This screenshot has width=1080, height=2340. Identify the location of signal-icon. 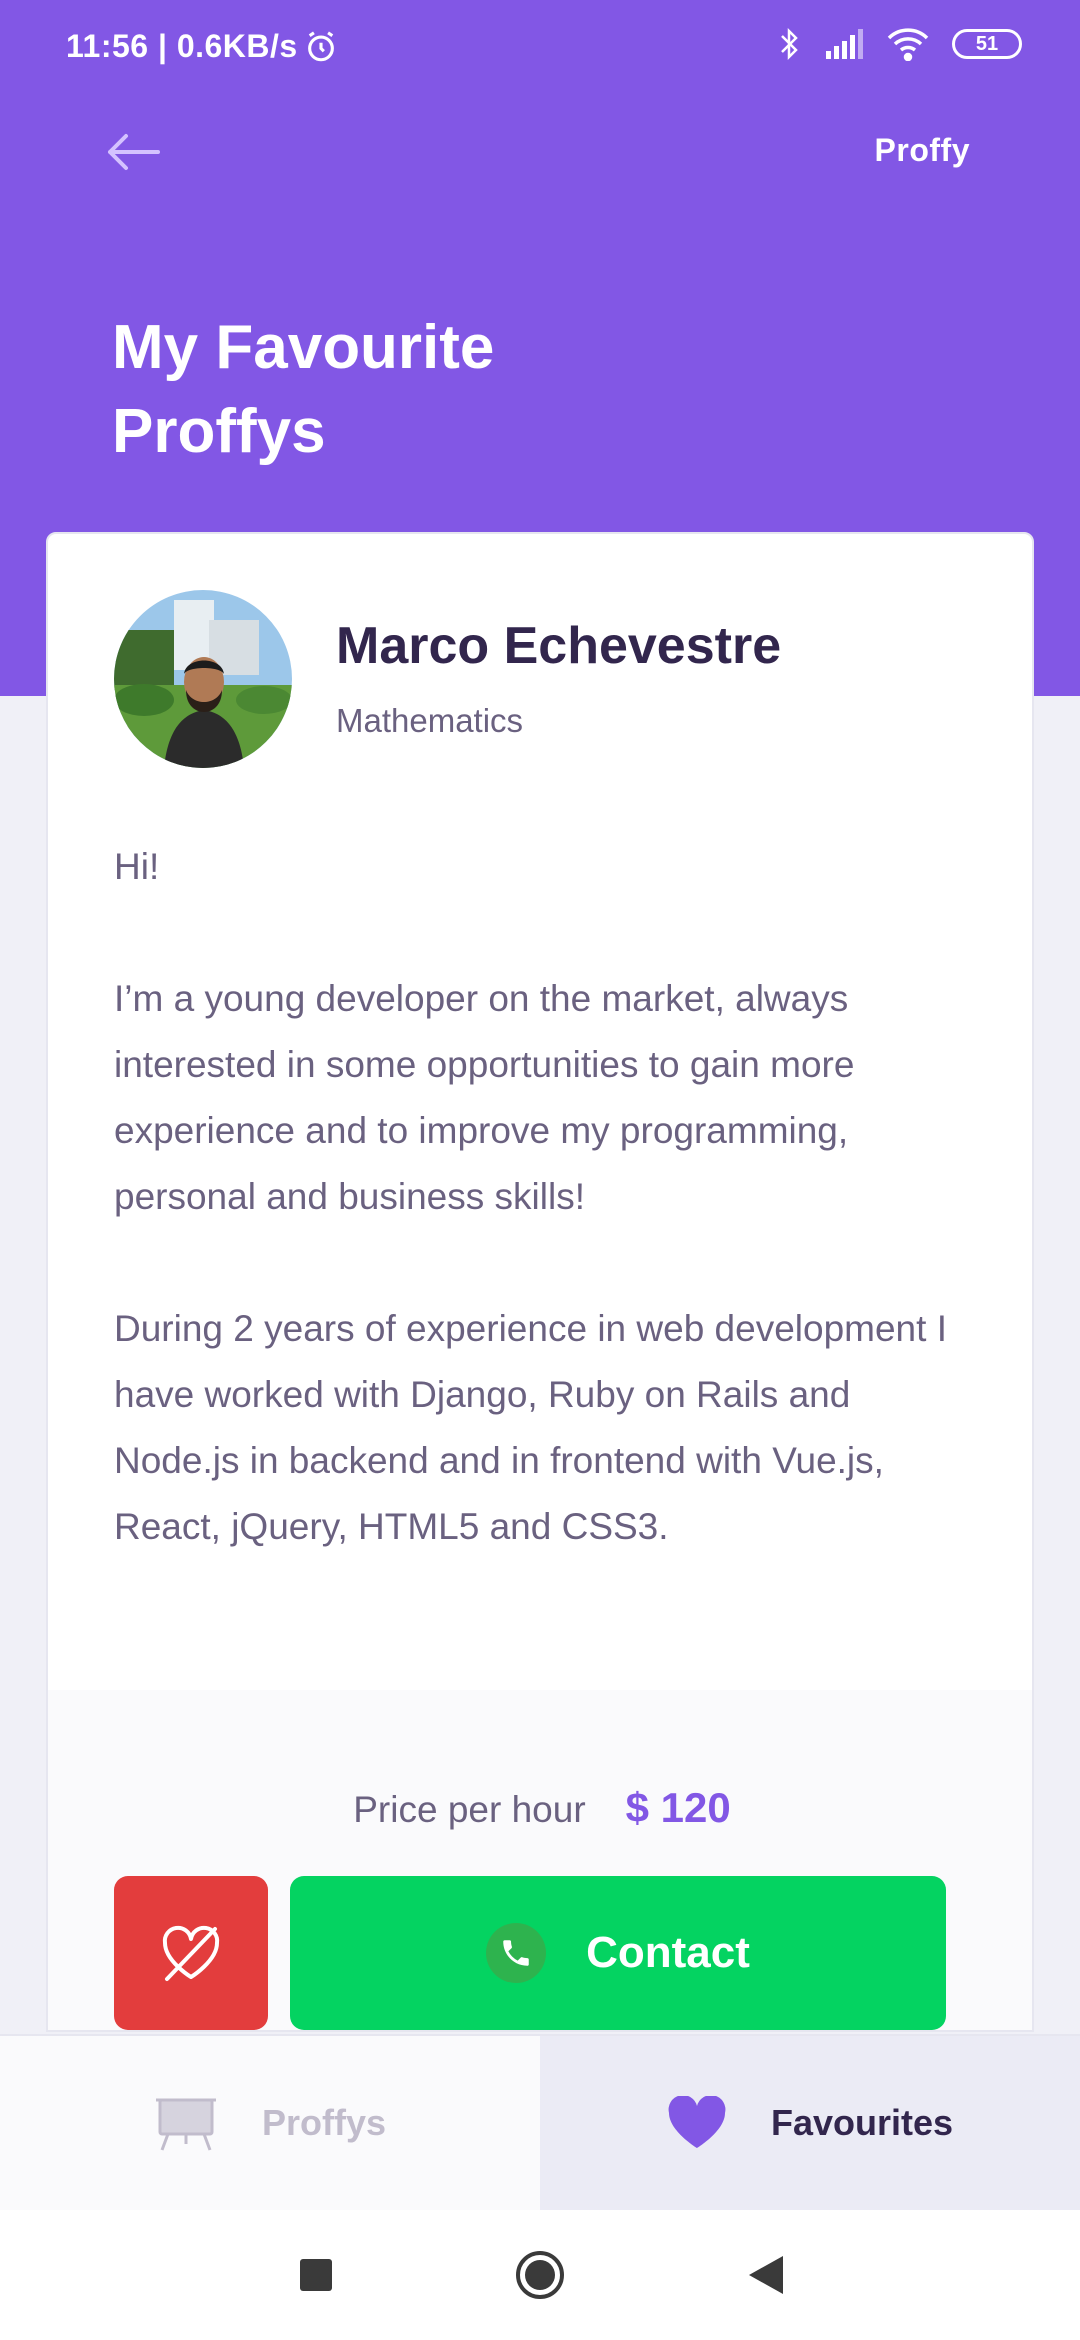
(844, 44).